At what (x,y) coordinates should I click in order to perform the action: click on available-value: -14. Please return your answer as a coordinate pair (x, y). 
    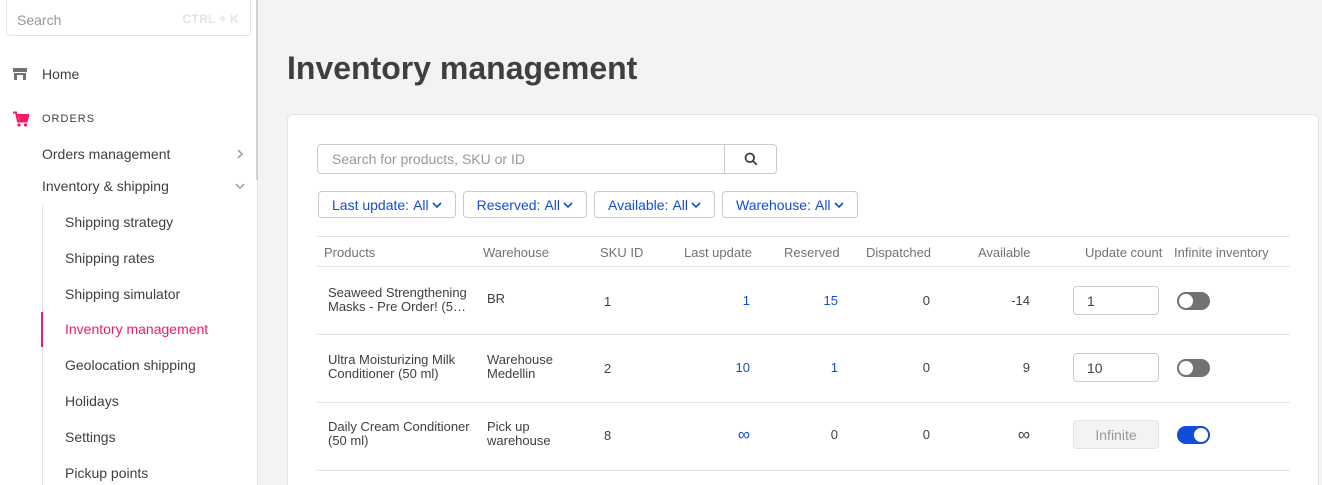
    Looking at the image, I should click on (1020, 300).